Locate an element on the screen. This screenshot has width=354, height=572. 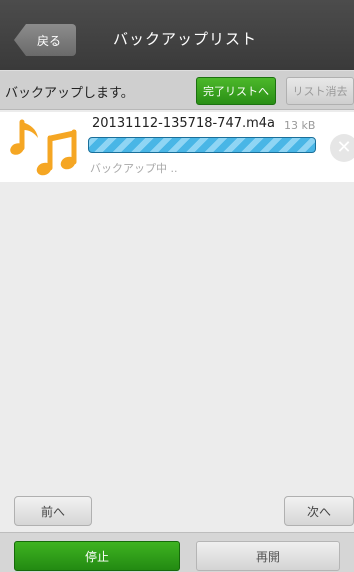
back-button: 戻る is located at coordinates (45, 40).